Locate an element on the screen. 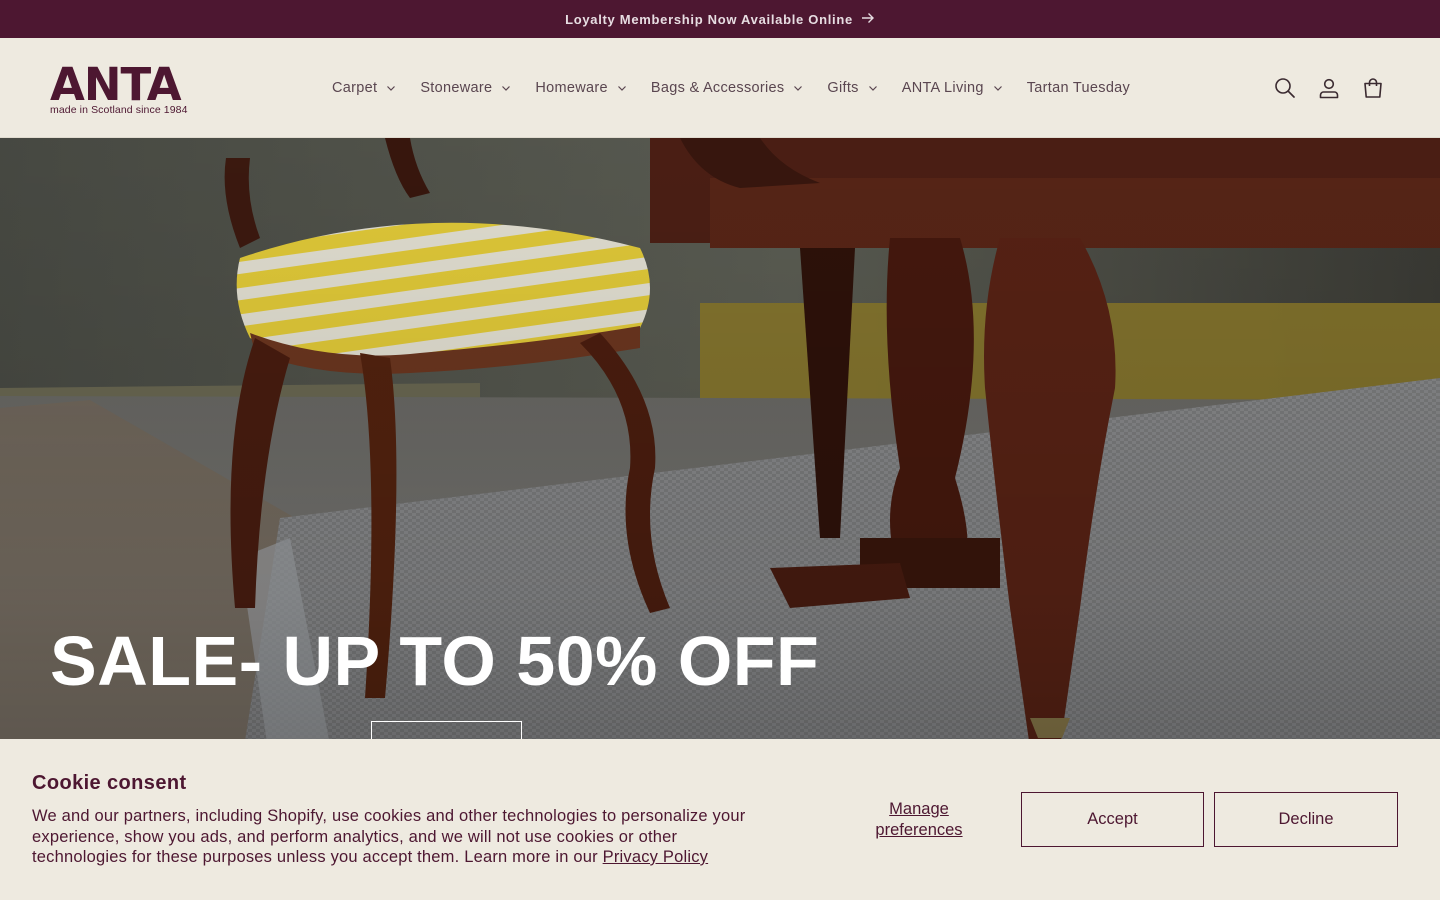 Image resolution: width=1440 pixels, height=900 pixels. nav-item-label: Homeware is located at coordinates (571, 88).